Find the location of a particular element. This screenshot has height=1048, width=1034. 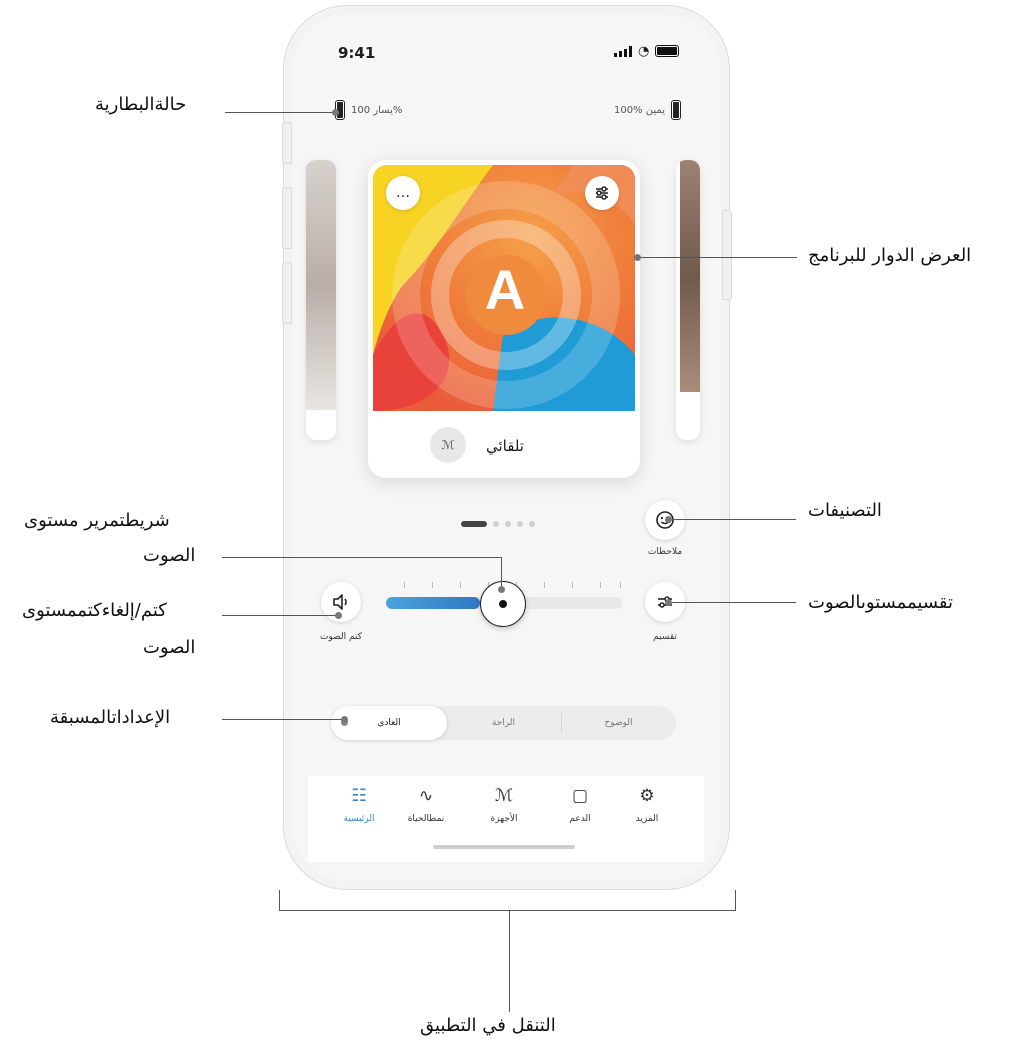

callout-split-dot is located at coordinates (668, 602).